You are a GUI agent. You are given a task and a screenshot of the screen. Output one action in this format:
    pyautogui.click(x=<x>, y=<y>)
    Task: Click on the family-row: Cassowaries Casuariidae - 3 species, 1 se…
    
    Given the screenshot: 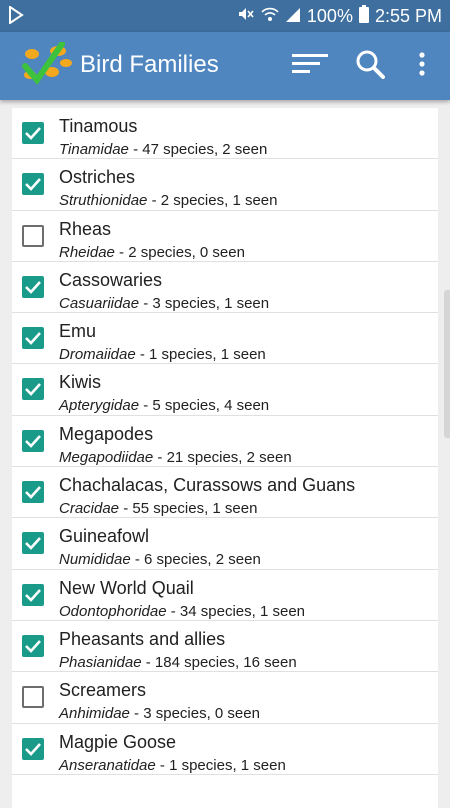 What is the action you would take?
    pyautogui.click(x=225, y=288)
    